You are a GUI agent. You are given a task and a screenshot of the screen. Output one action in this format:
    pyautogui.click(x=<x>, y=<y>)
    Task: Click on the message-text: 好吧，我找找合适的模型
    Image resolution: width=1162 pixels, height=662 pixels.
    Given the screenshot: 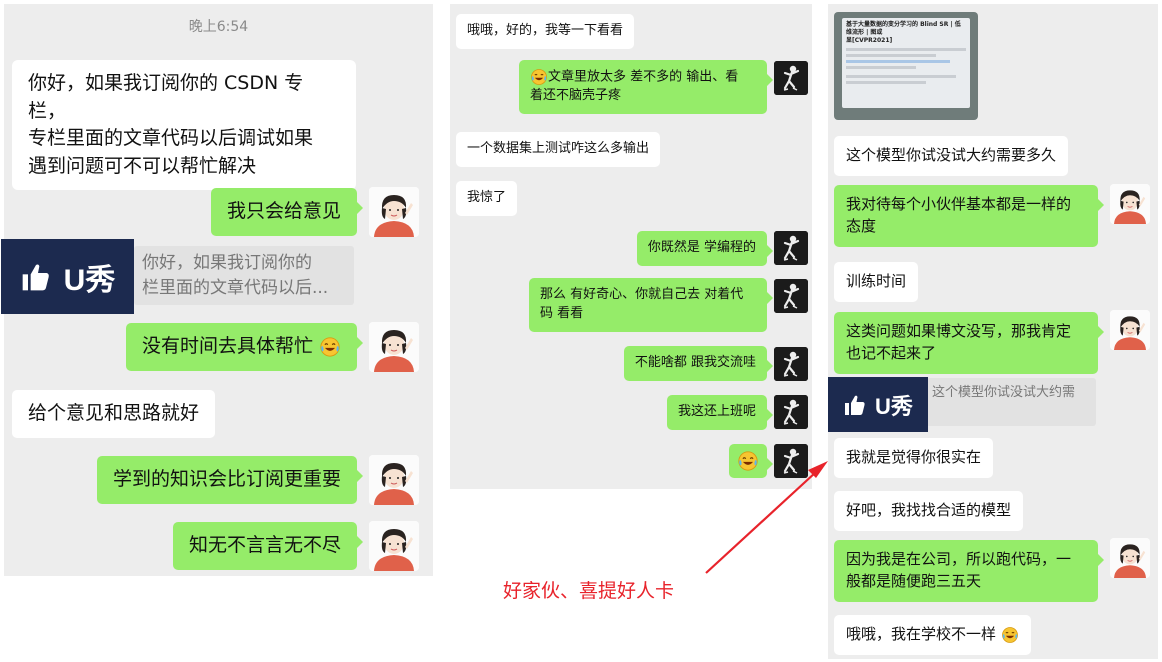 What is the action you would take?
    pyautogui.click(x=929, y=510)
    